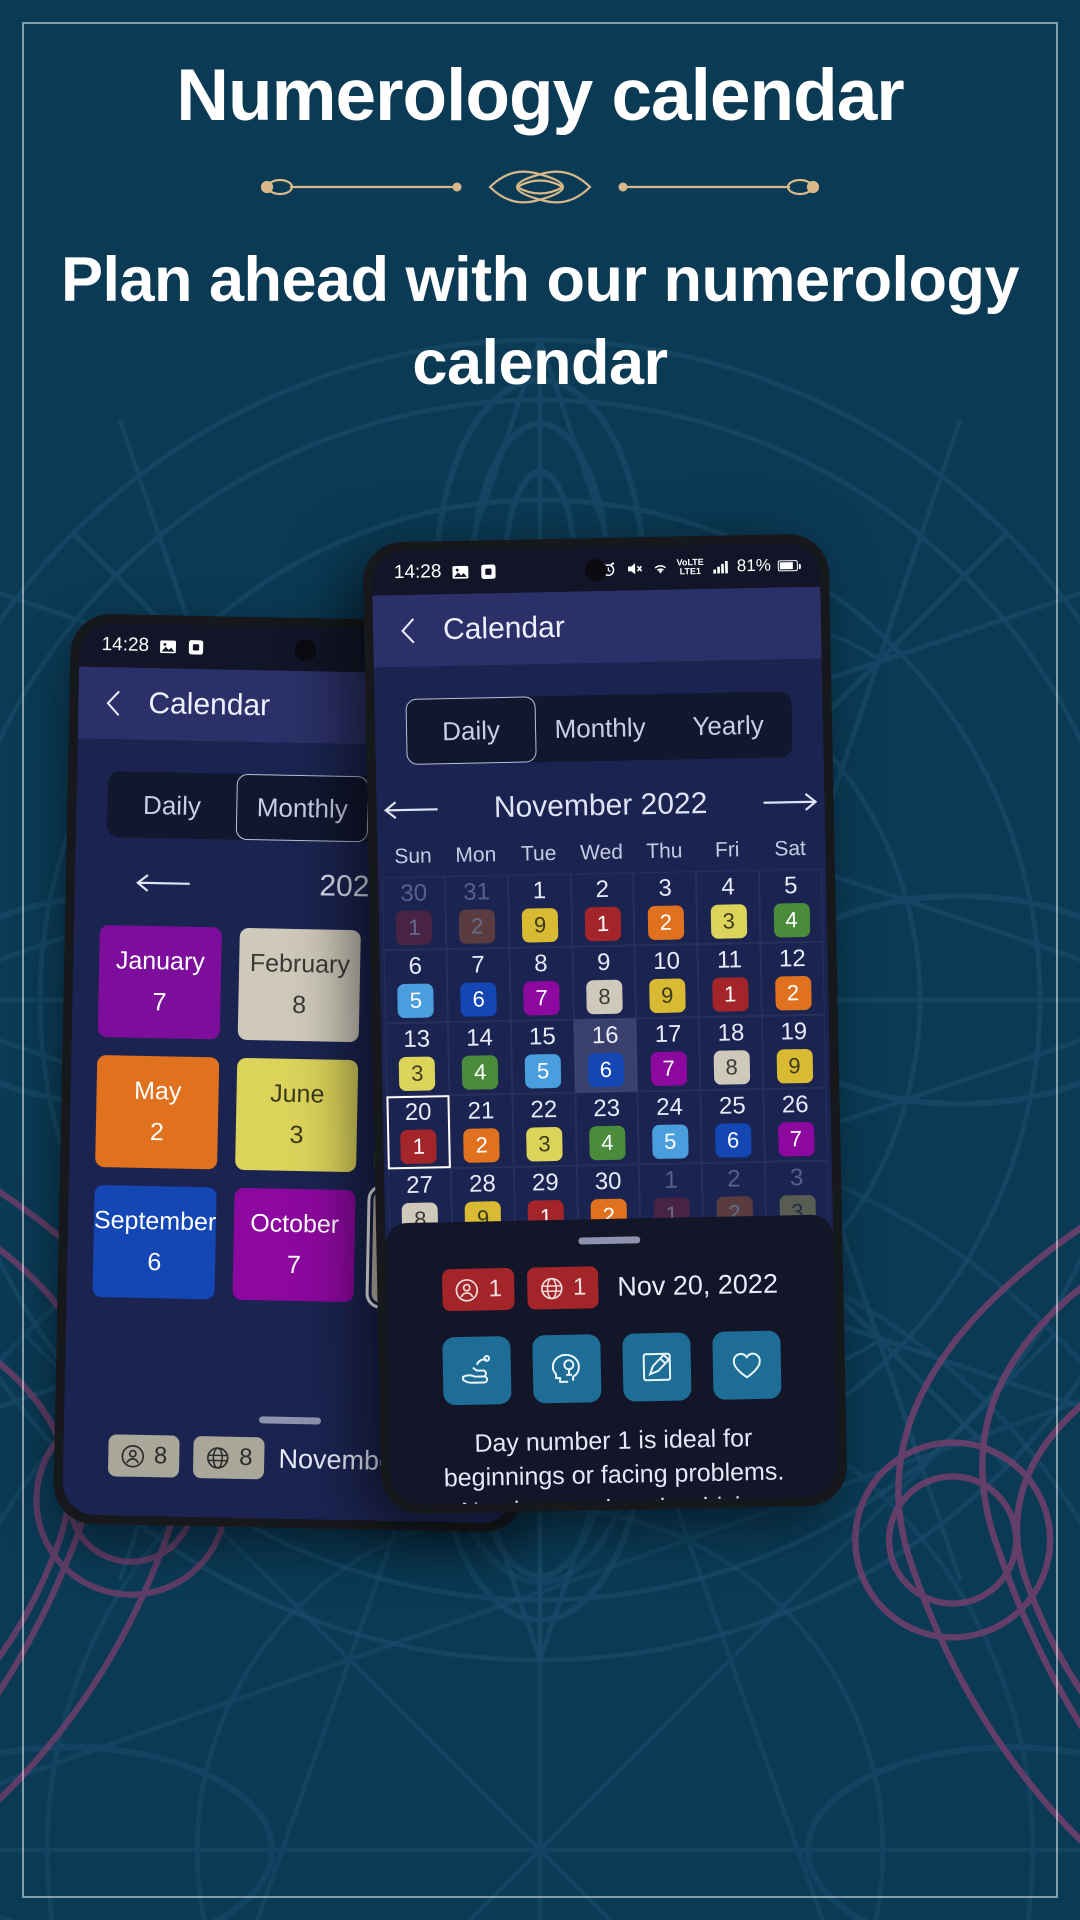 This screenshot has height=1920, width=1080. What do you see at coordinates (245, 1457) in the screenshot?
I see `universal-month-value: 8` at bounding box center [245, 1457].